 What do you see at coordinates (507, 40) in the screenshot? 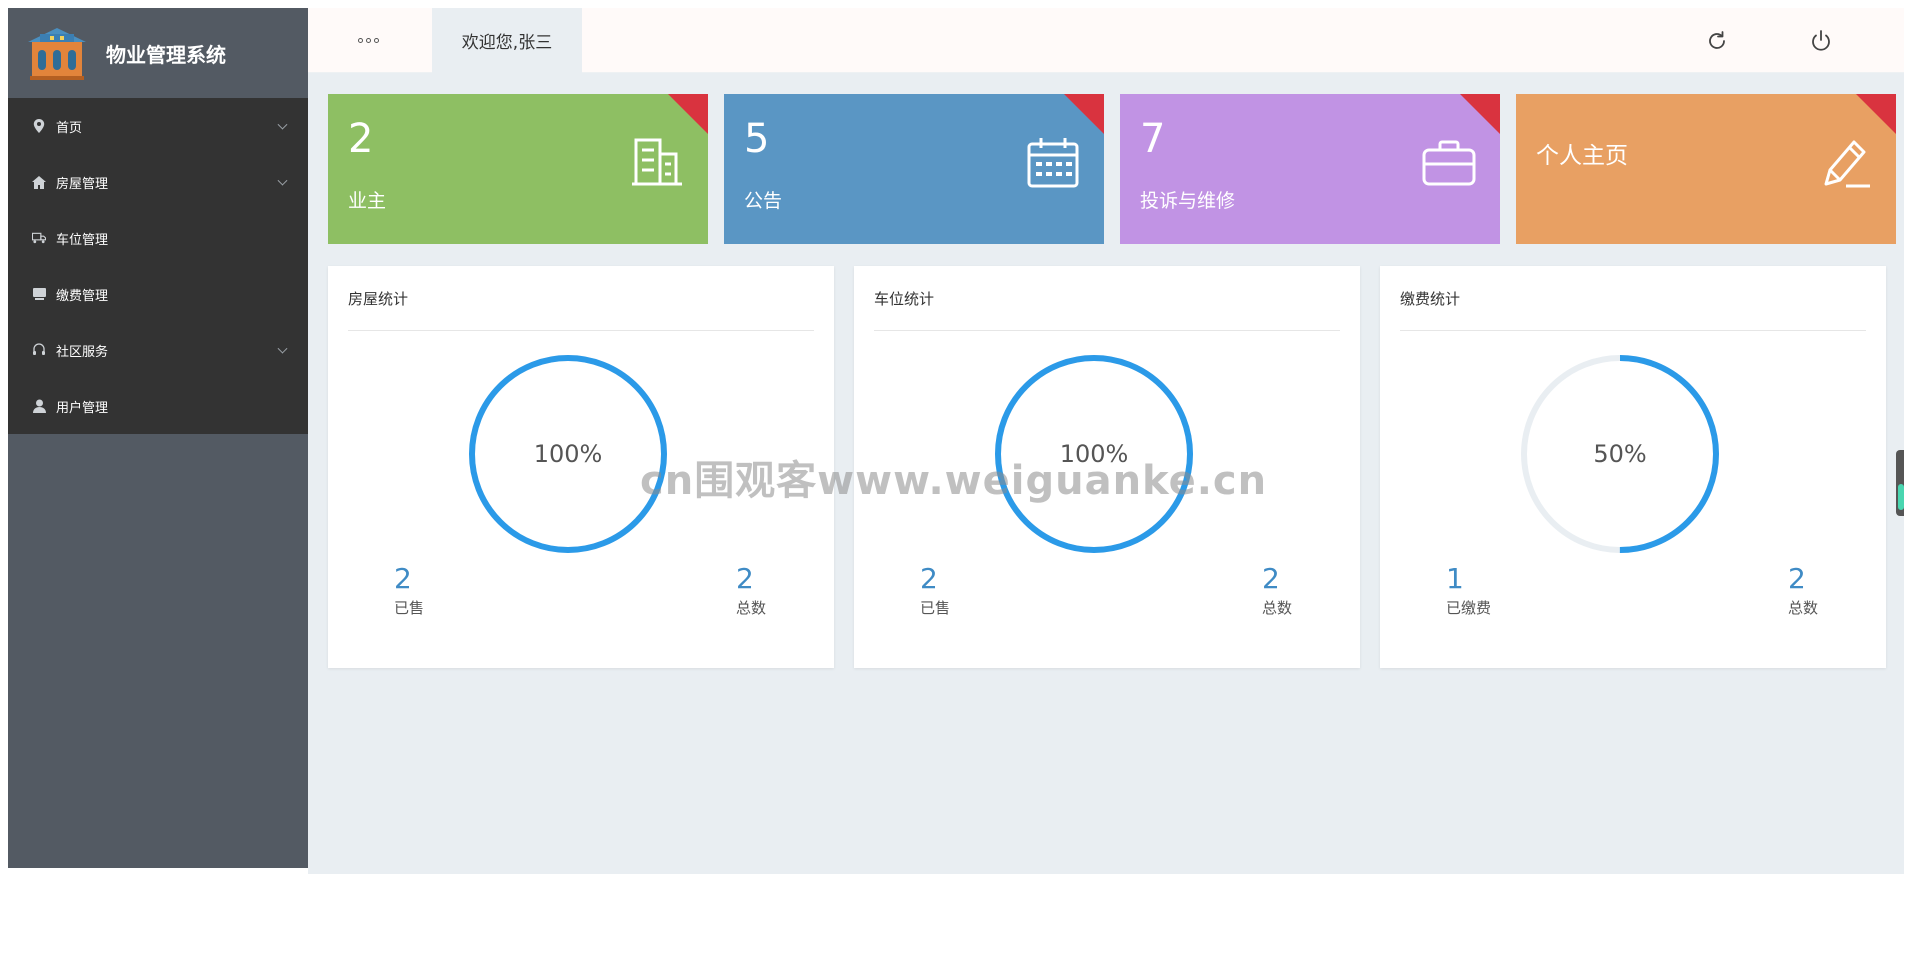
I see `tab-welcome: 欢迎您,张三` at bounding box center [507, 40].